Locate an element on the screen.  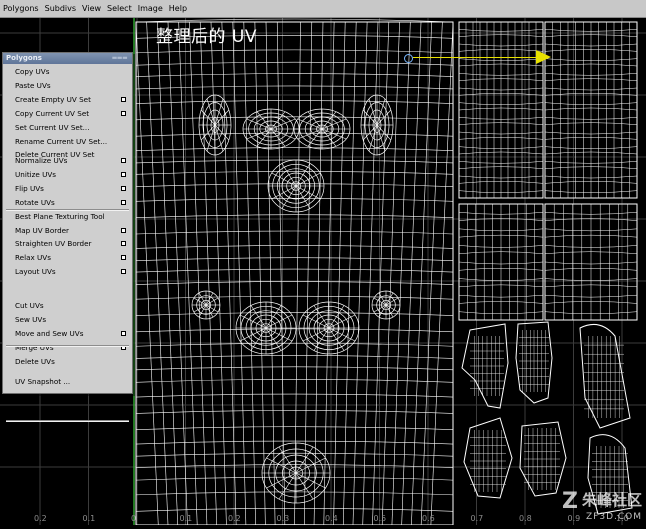
menubar-item-polygons: Polygons is located at coordinates (21, 9).